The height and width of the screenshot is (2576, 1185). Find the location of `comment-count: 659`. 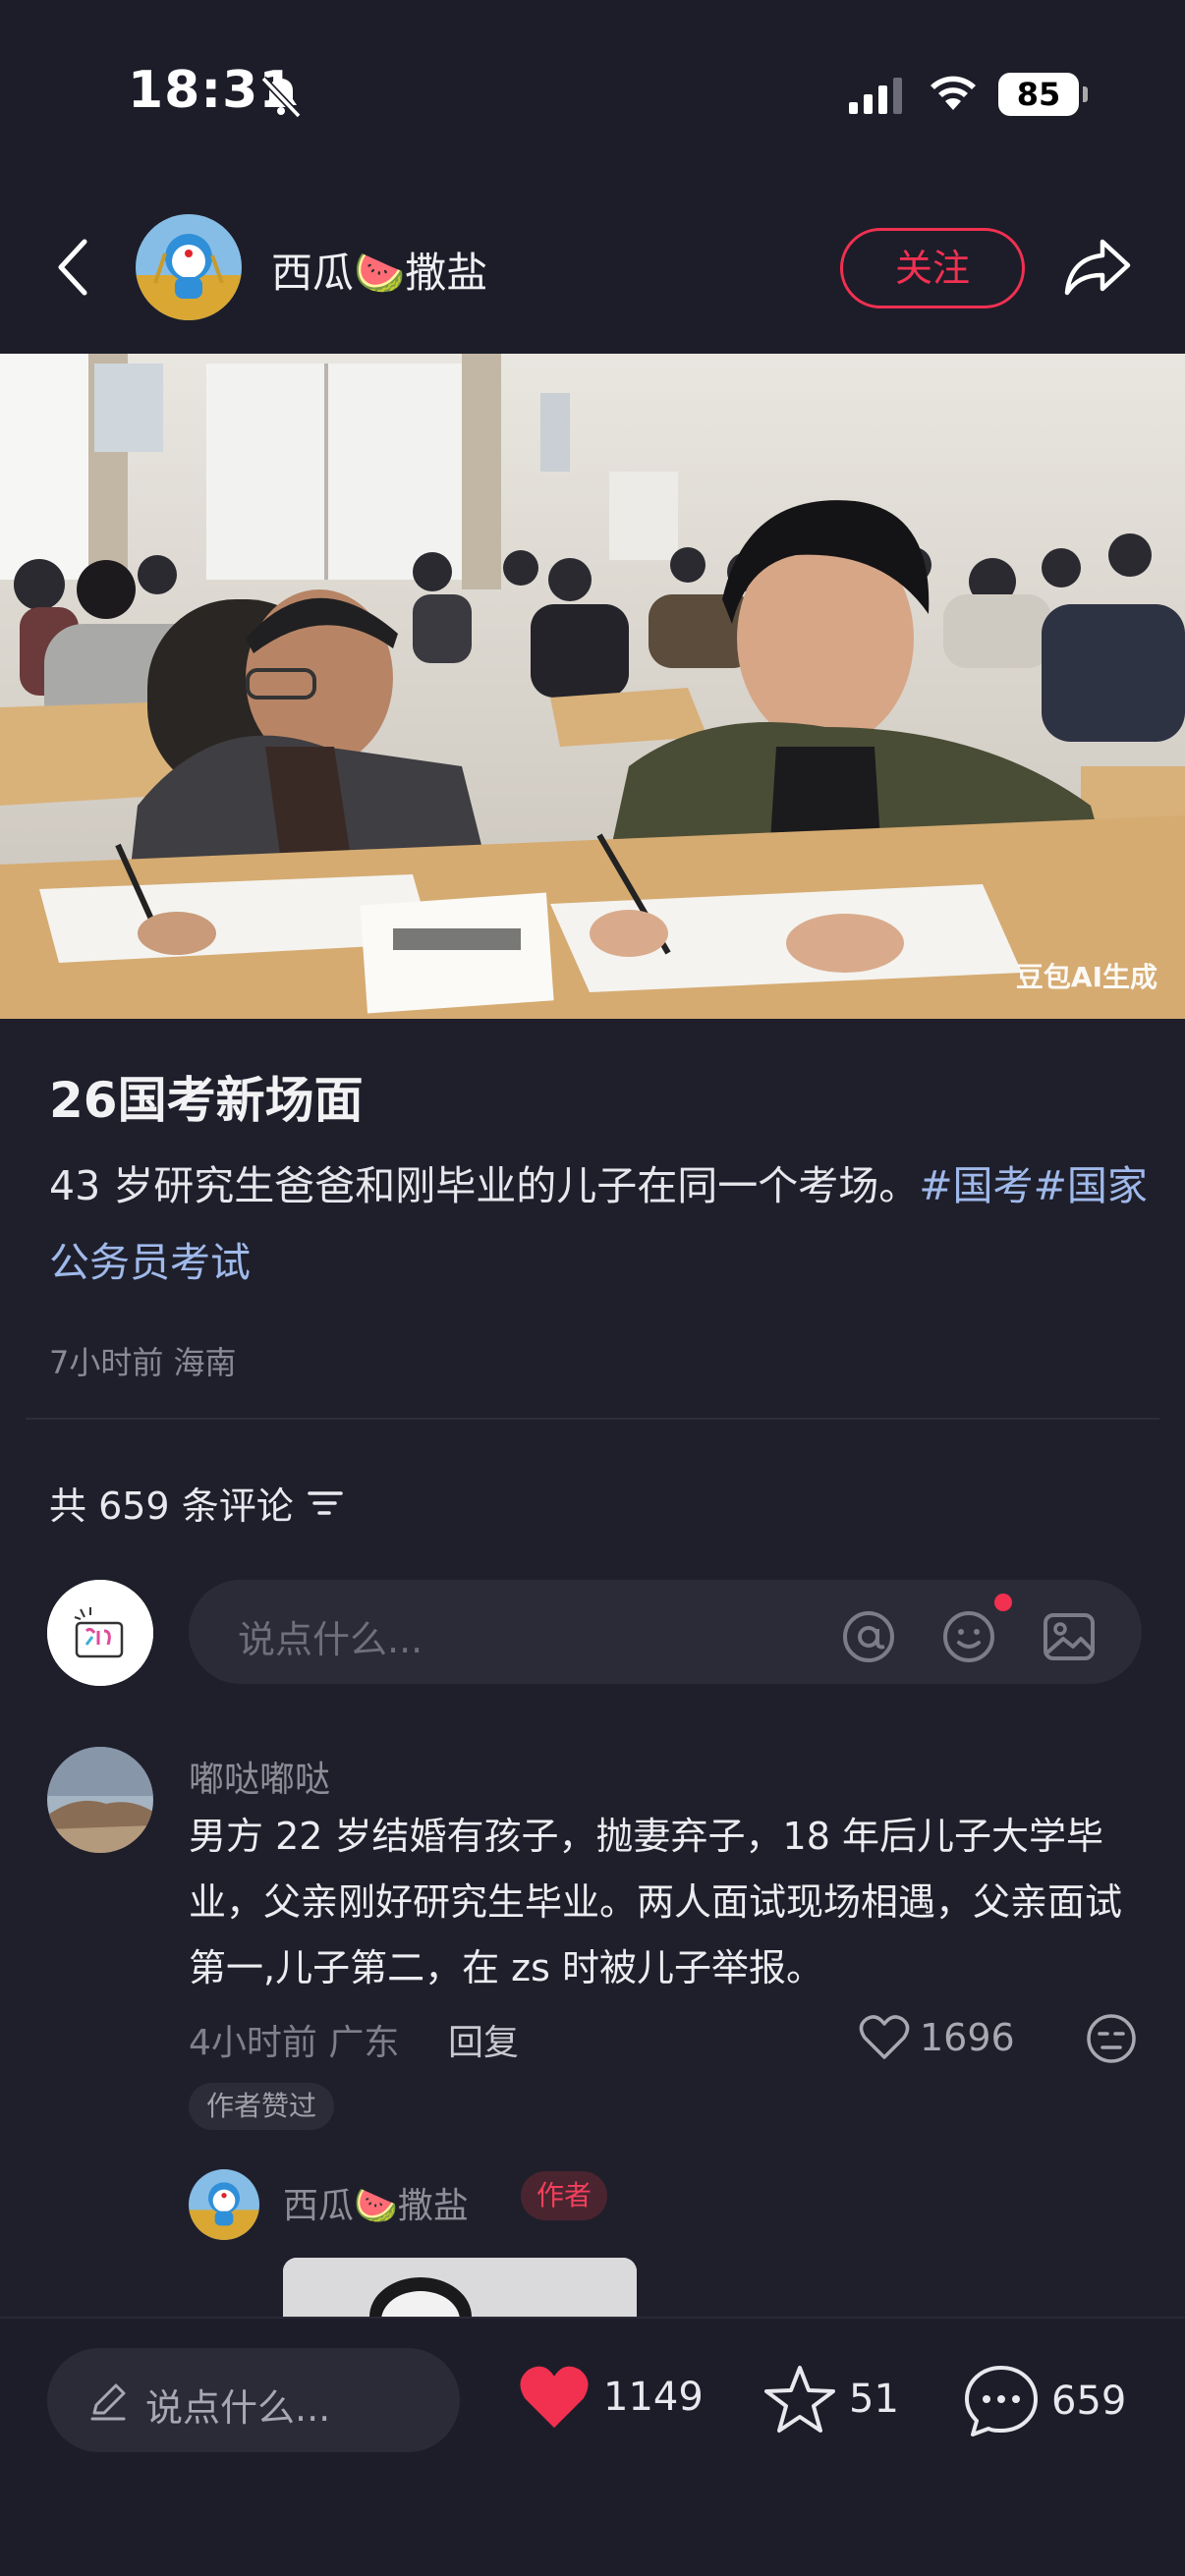

comment-count: 659 is located at coordinates (1089, 2401).